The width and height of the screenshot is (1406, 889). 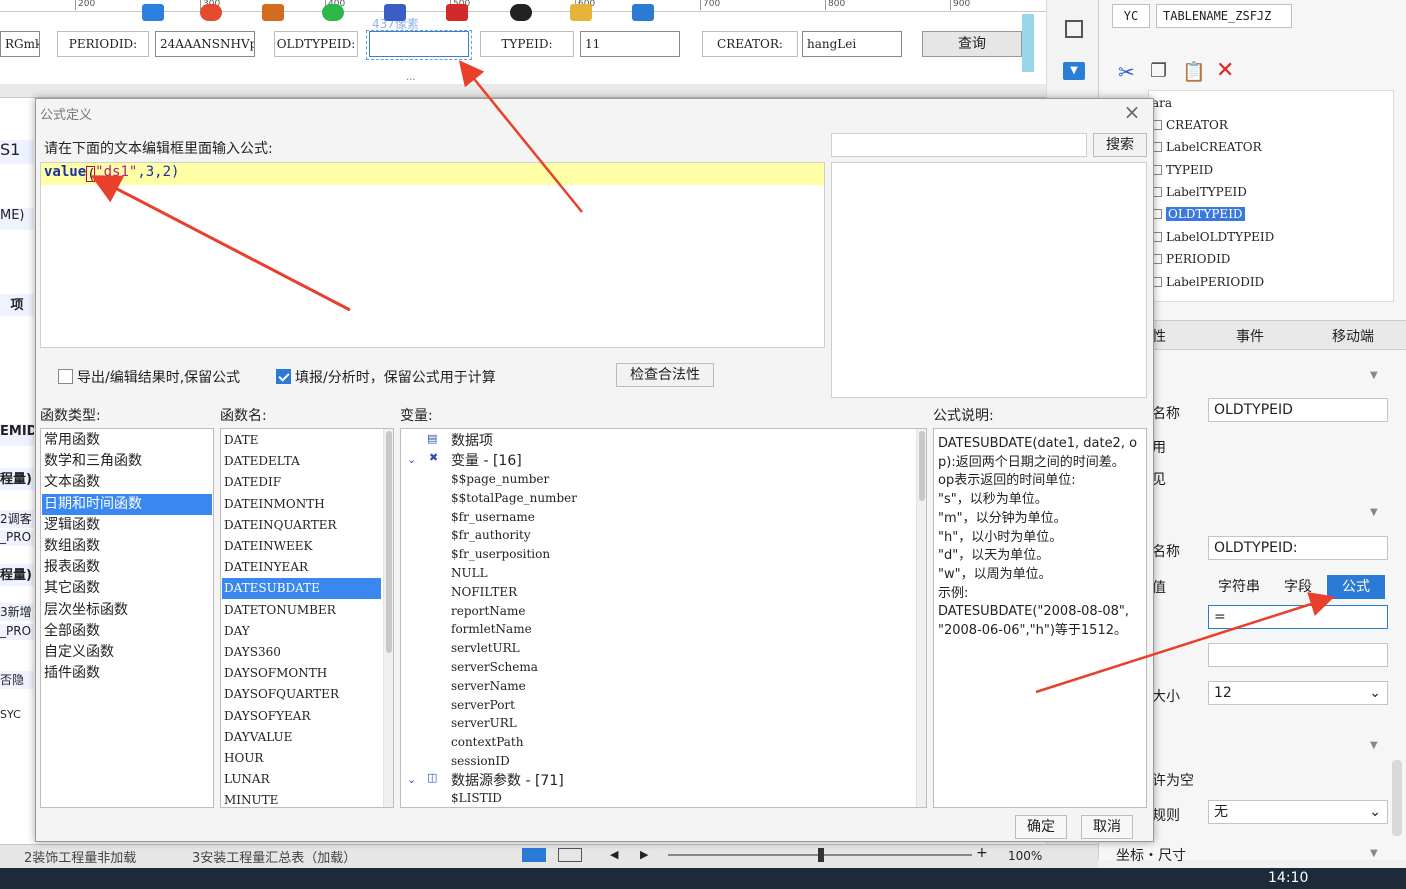 I want to click on add-sheet-icon, so click(x=534, y=855).